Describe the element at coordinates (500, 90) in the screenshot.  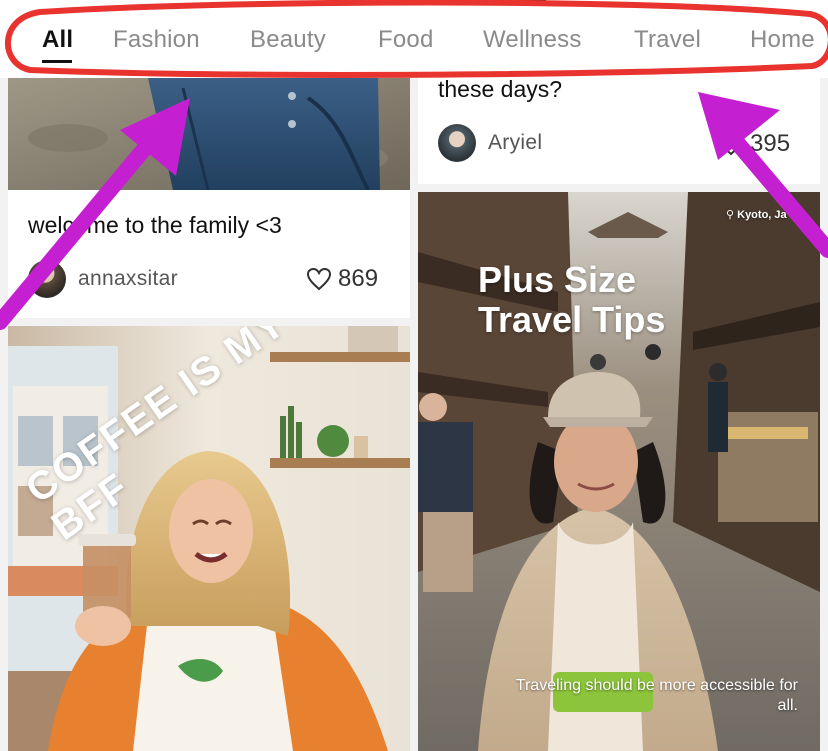
I see `post-title: these days?` at that location.